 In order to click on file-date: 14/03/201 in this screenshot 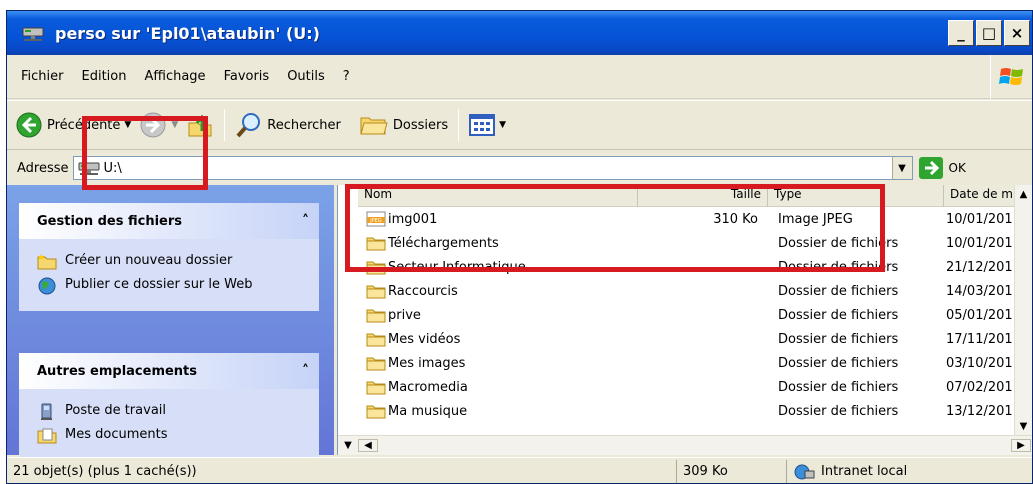, I will do `click(979, 291)`.